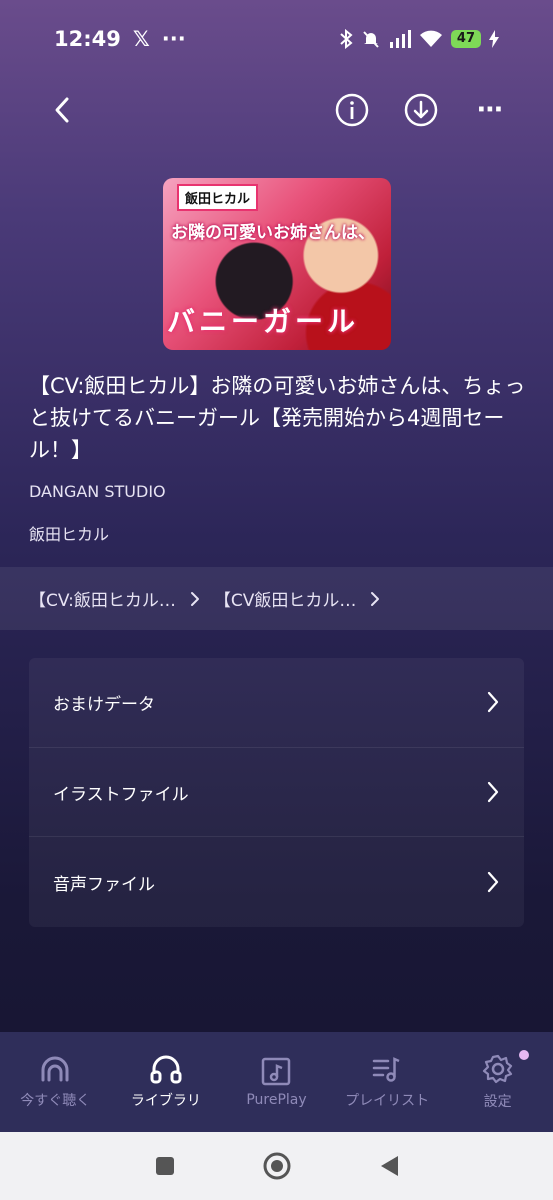 This screenshot has width=553, height=1200. What do you see at coordinates (276, 703) in the screenshot?
I see `folder-row-bonus-data: おまけデータ` at bounding box center [276, 703].